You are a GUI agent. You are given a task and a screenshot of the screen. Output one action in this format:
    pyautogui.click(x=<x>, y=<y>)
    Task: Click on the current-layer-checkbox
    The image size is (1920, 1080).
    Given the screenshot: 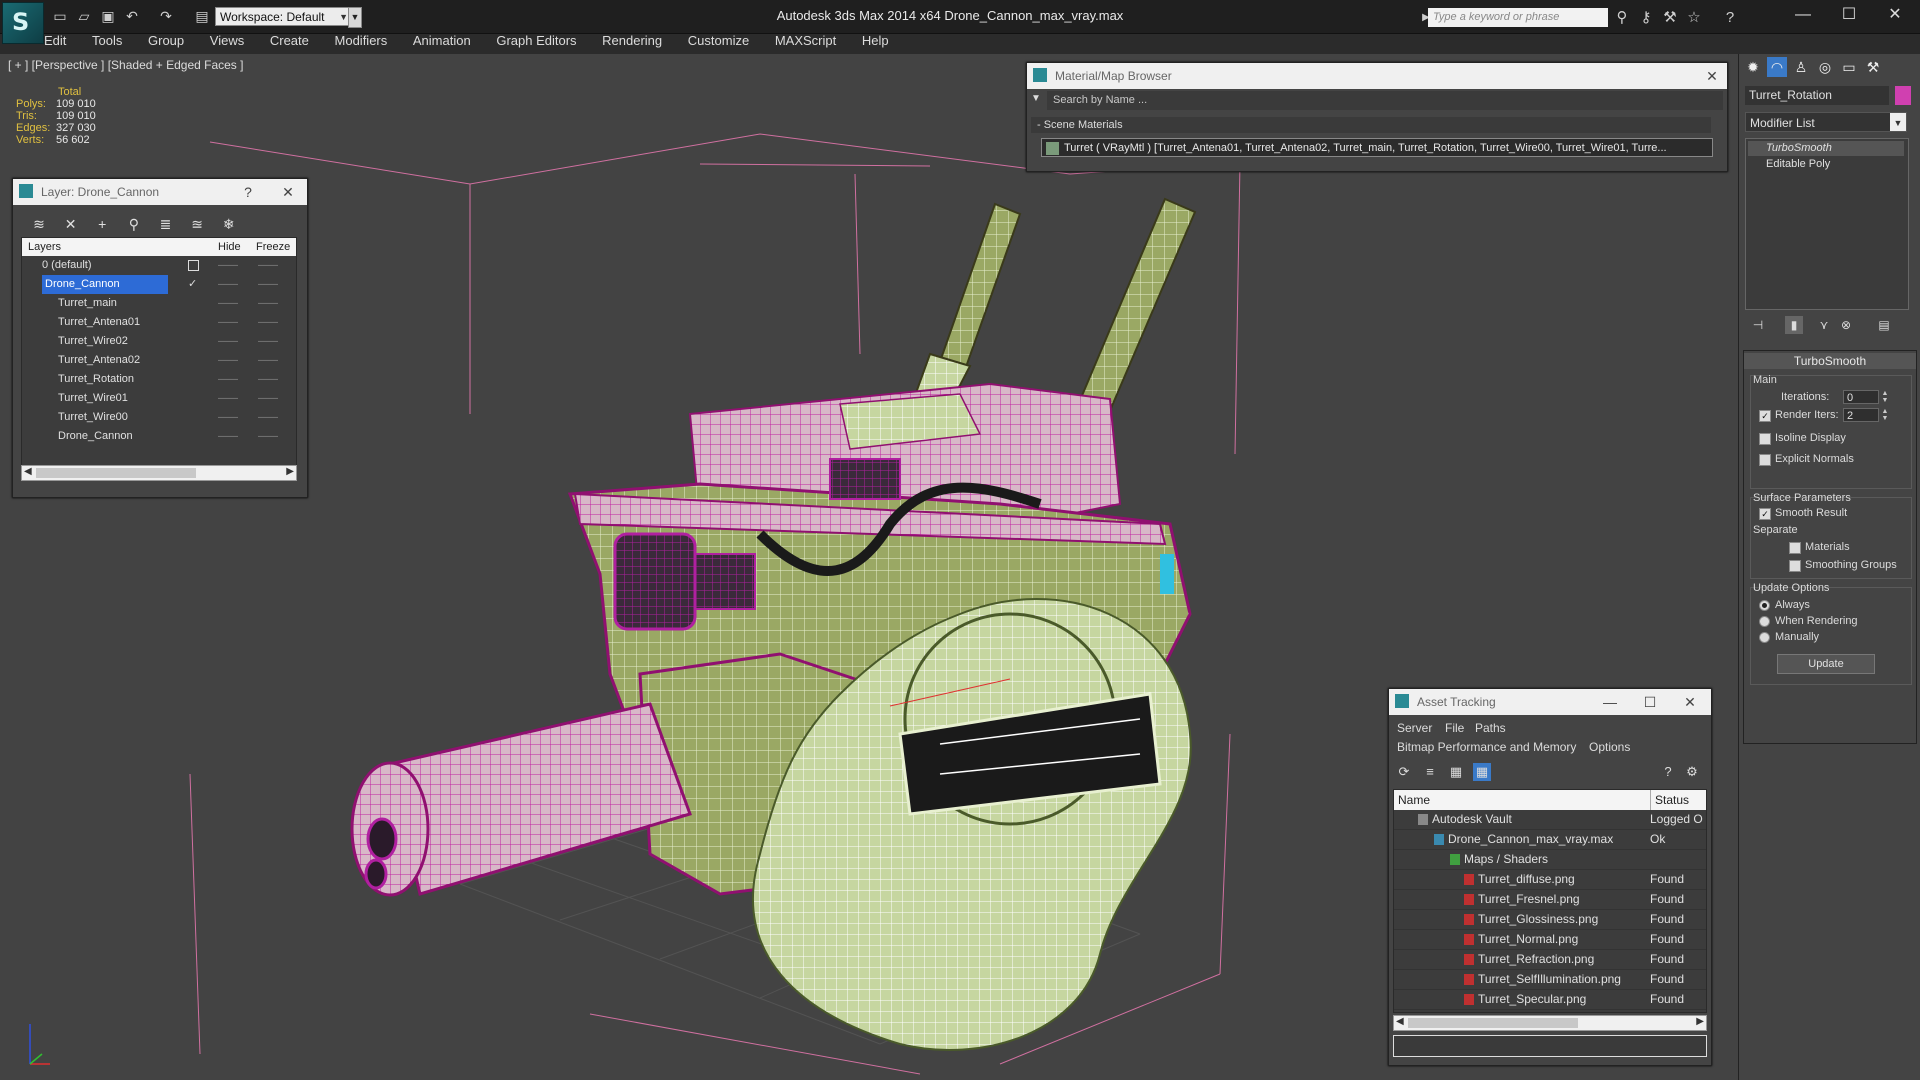 What is the action you would take?
    pyautogui.click(x=193, y=265)
    